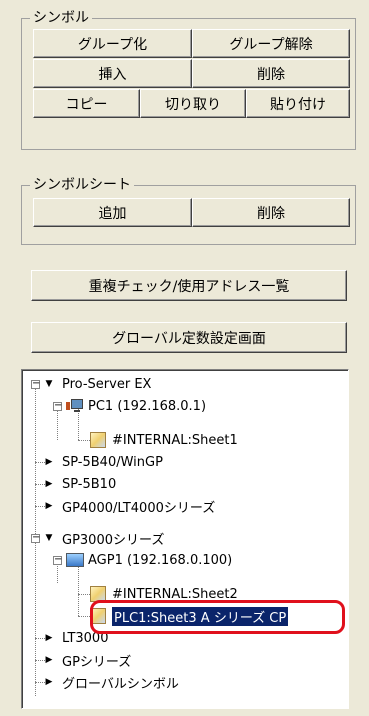  What do you see at coordinates (61, 18) in the screenshot?
I see `symbol-group-title: シンボル` at bounding box center [61, 18].